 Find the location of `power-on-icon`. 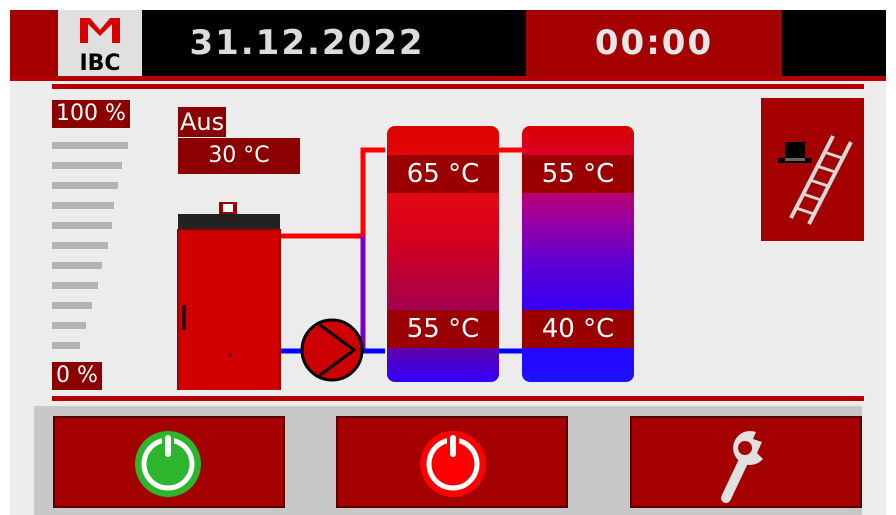

power-on-icon is located at coordinates (168, 464).